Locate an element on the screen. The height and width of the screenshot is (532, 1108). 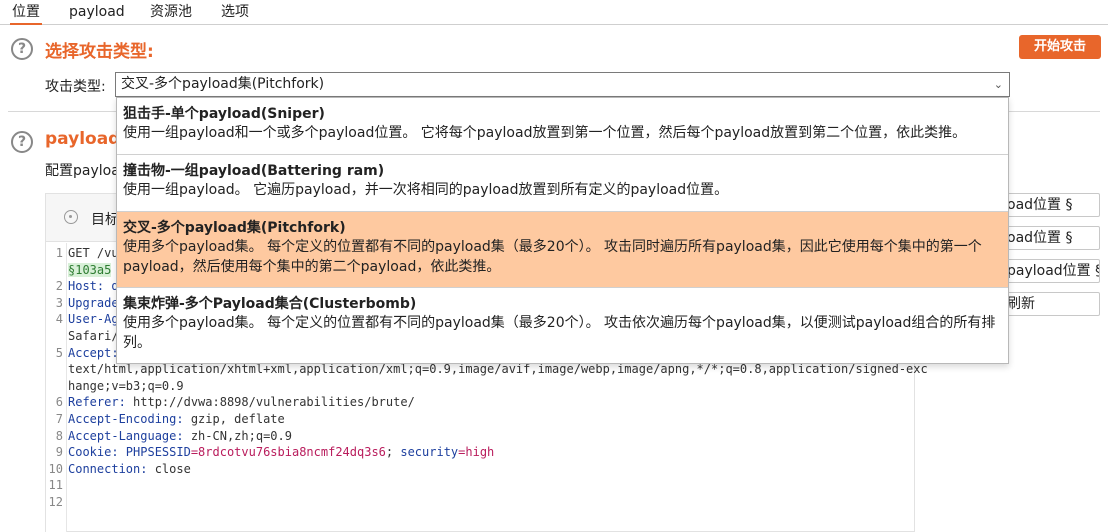
line-number: 9 is located at coordinates (59, 452).